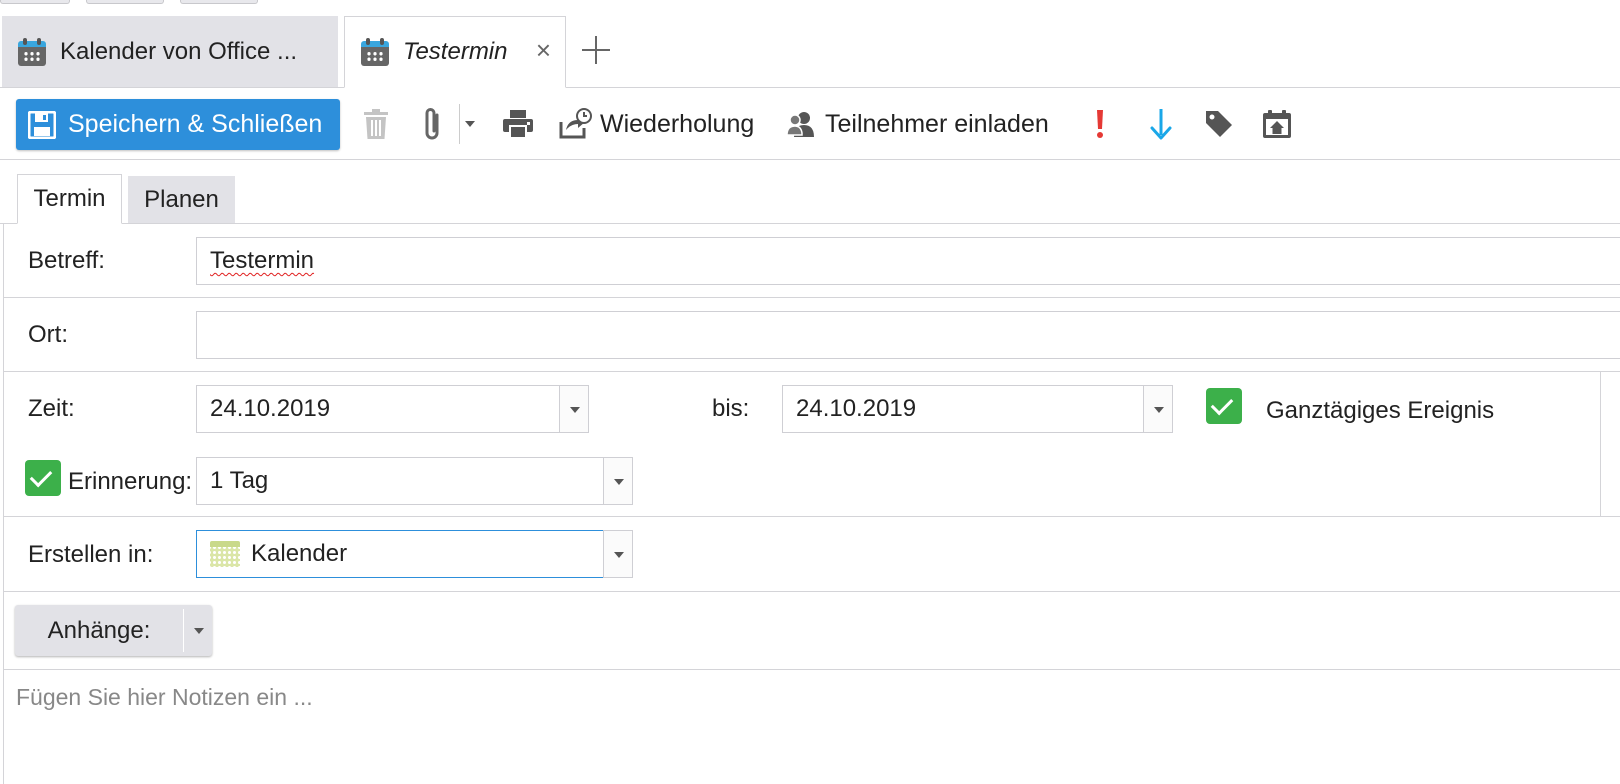  I want to click on floppy-icon, so click(42, 124).